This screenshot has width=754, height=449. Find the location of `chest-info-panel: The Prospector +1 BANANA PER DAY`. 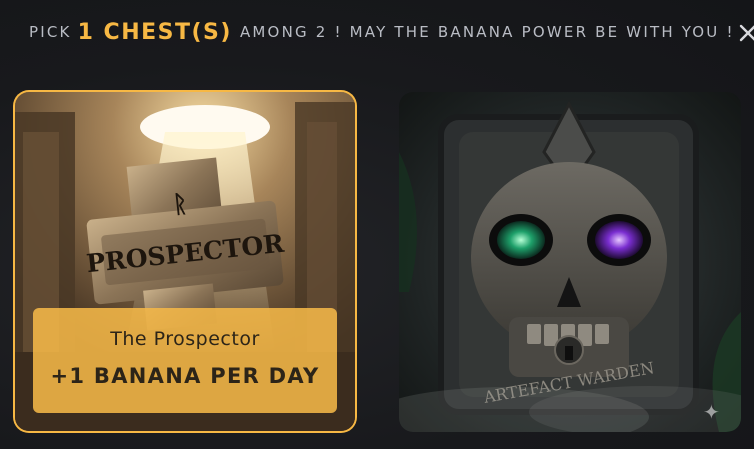

chest-info-panel: The Prospector +1 BANANA PER DAY is located at coordinates (185, 360).